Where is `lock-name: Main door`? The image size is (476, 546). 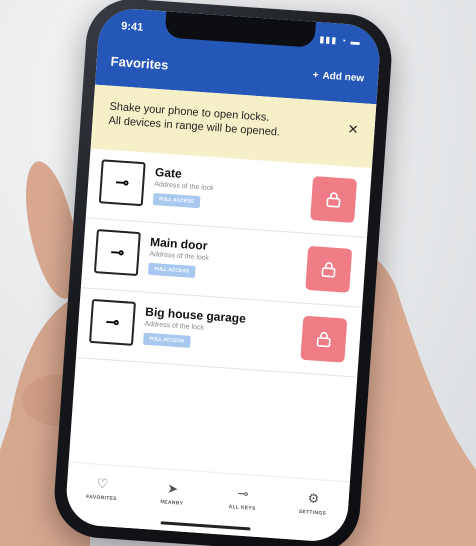 lock-name: Main door is located at coordinates (178, 243).